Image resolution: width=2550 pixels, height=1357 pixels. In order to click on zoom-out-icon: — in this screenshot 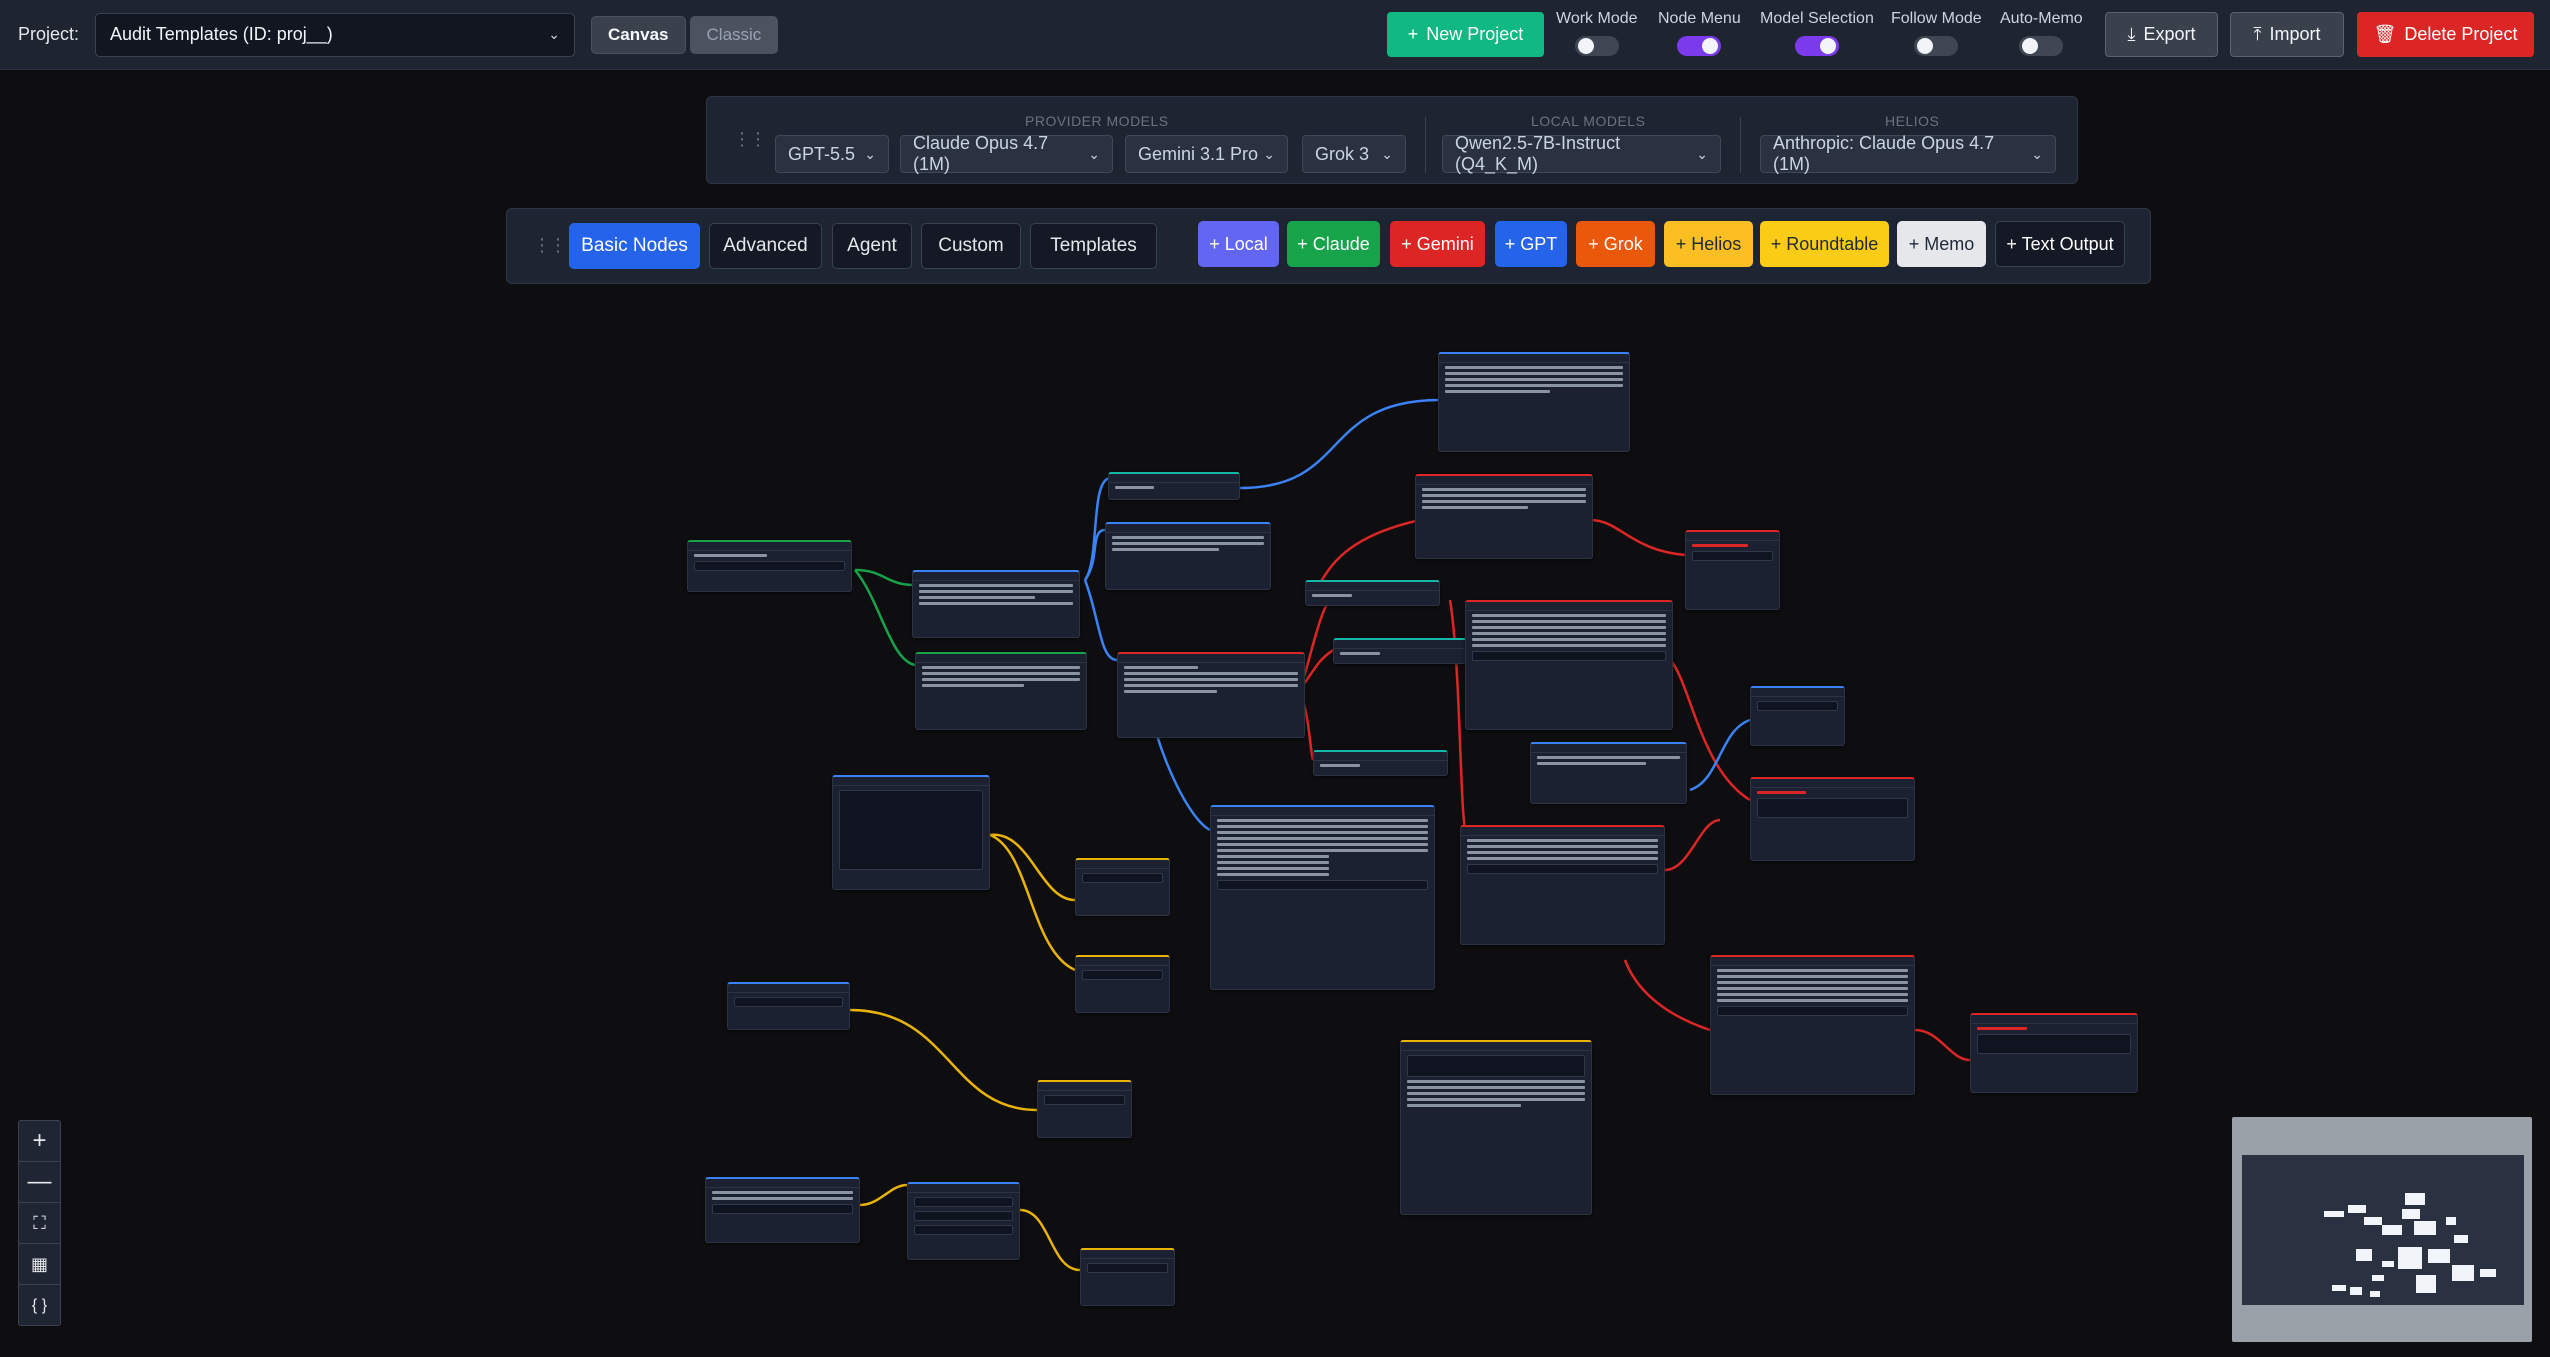, I will do `click(39, 1182)`.